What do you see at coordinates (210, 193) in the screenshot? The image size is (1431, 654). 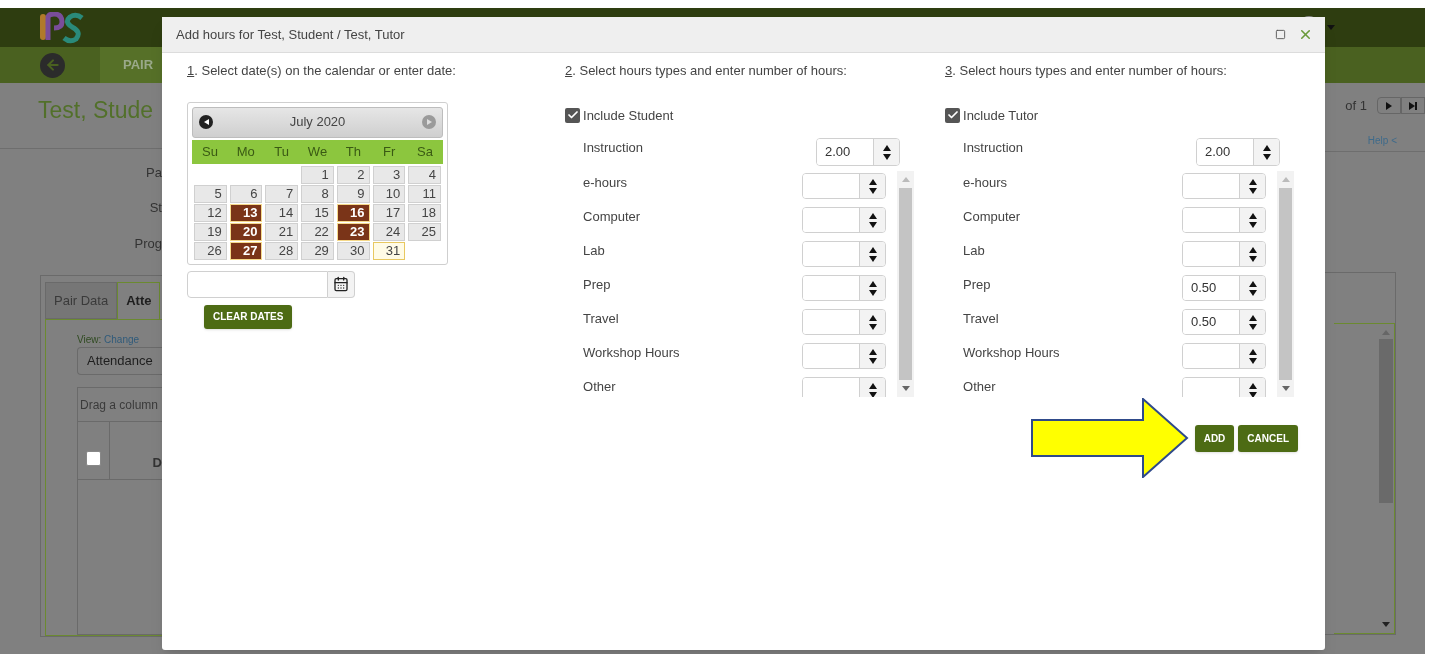 I see `calendar-day: 5` at bounding box center [210, 193].